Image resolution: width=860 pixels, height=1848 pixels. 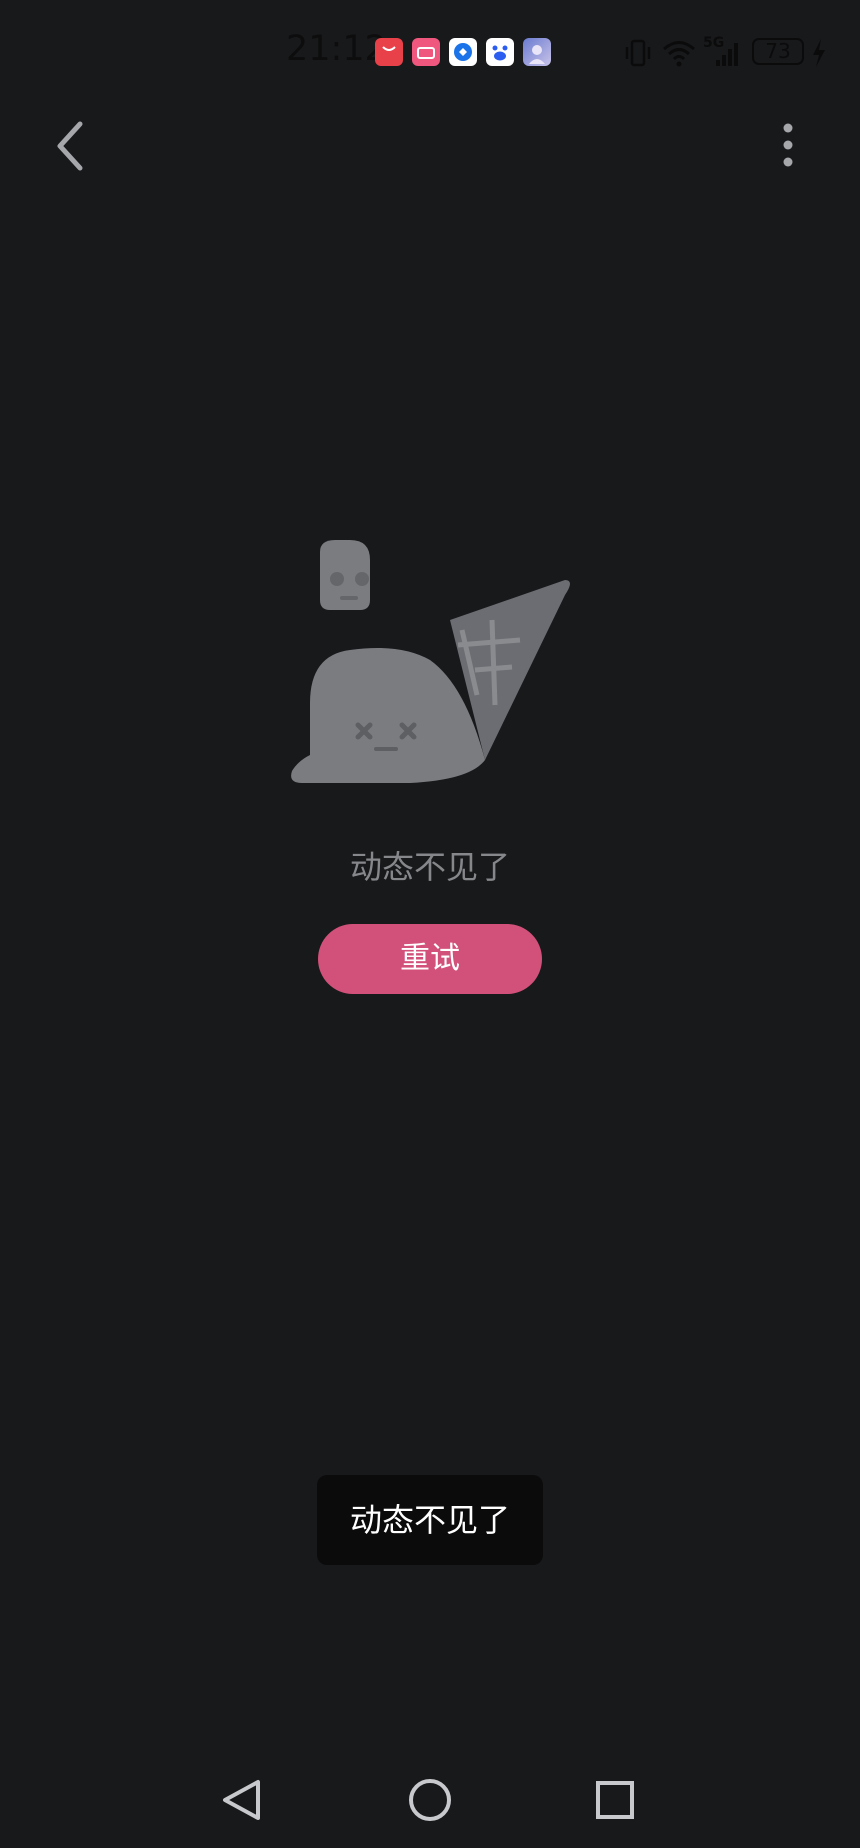 I want to click on more-vertical-icon, so click(x=788, y=145).